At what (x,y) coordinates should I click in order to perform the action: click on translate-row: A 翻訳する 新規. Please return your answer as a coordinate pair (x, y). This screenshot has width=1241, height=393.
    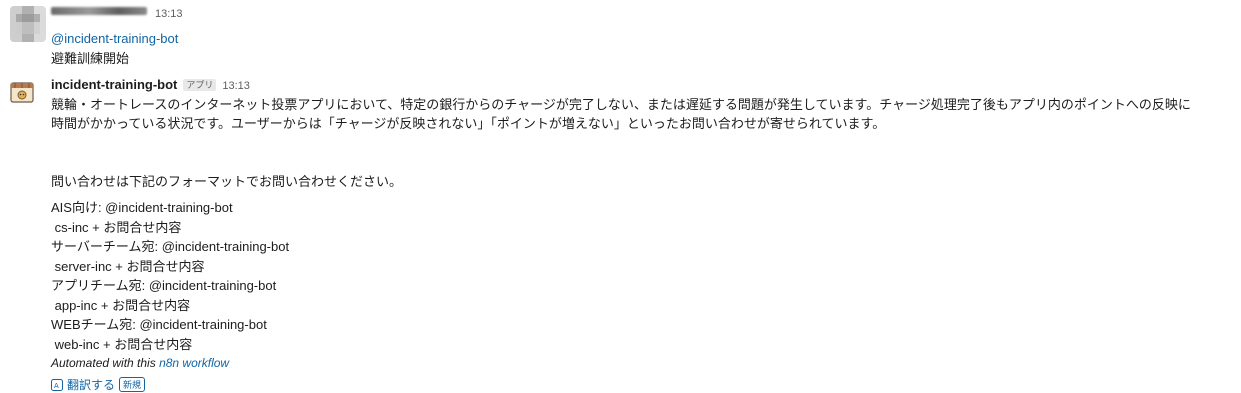
    Looking at the image, I should click on (98, 384).